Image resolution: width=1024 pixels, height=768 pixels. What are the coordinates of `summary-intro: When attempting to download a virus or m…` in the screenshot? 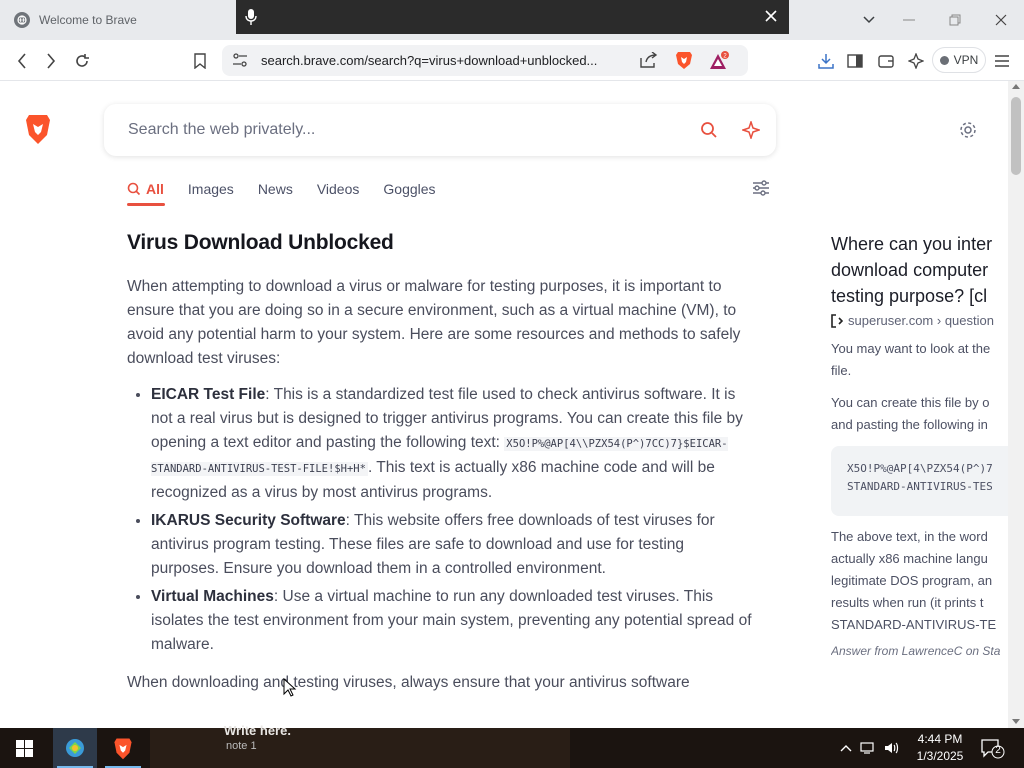 It's located at (434, 322).